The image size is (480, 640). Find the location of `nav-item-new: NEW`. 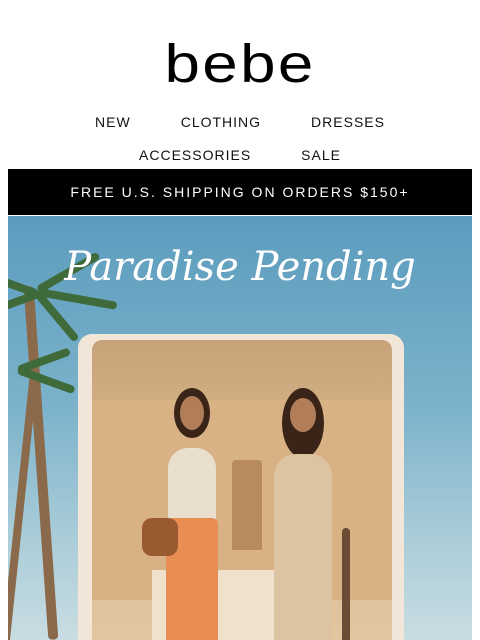

nav-item-new: NEW is located at coordinates (113, 122).